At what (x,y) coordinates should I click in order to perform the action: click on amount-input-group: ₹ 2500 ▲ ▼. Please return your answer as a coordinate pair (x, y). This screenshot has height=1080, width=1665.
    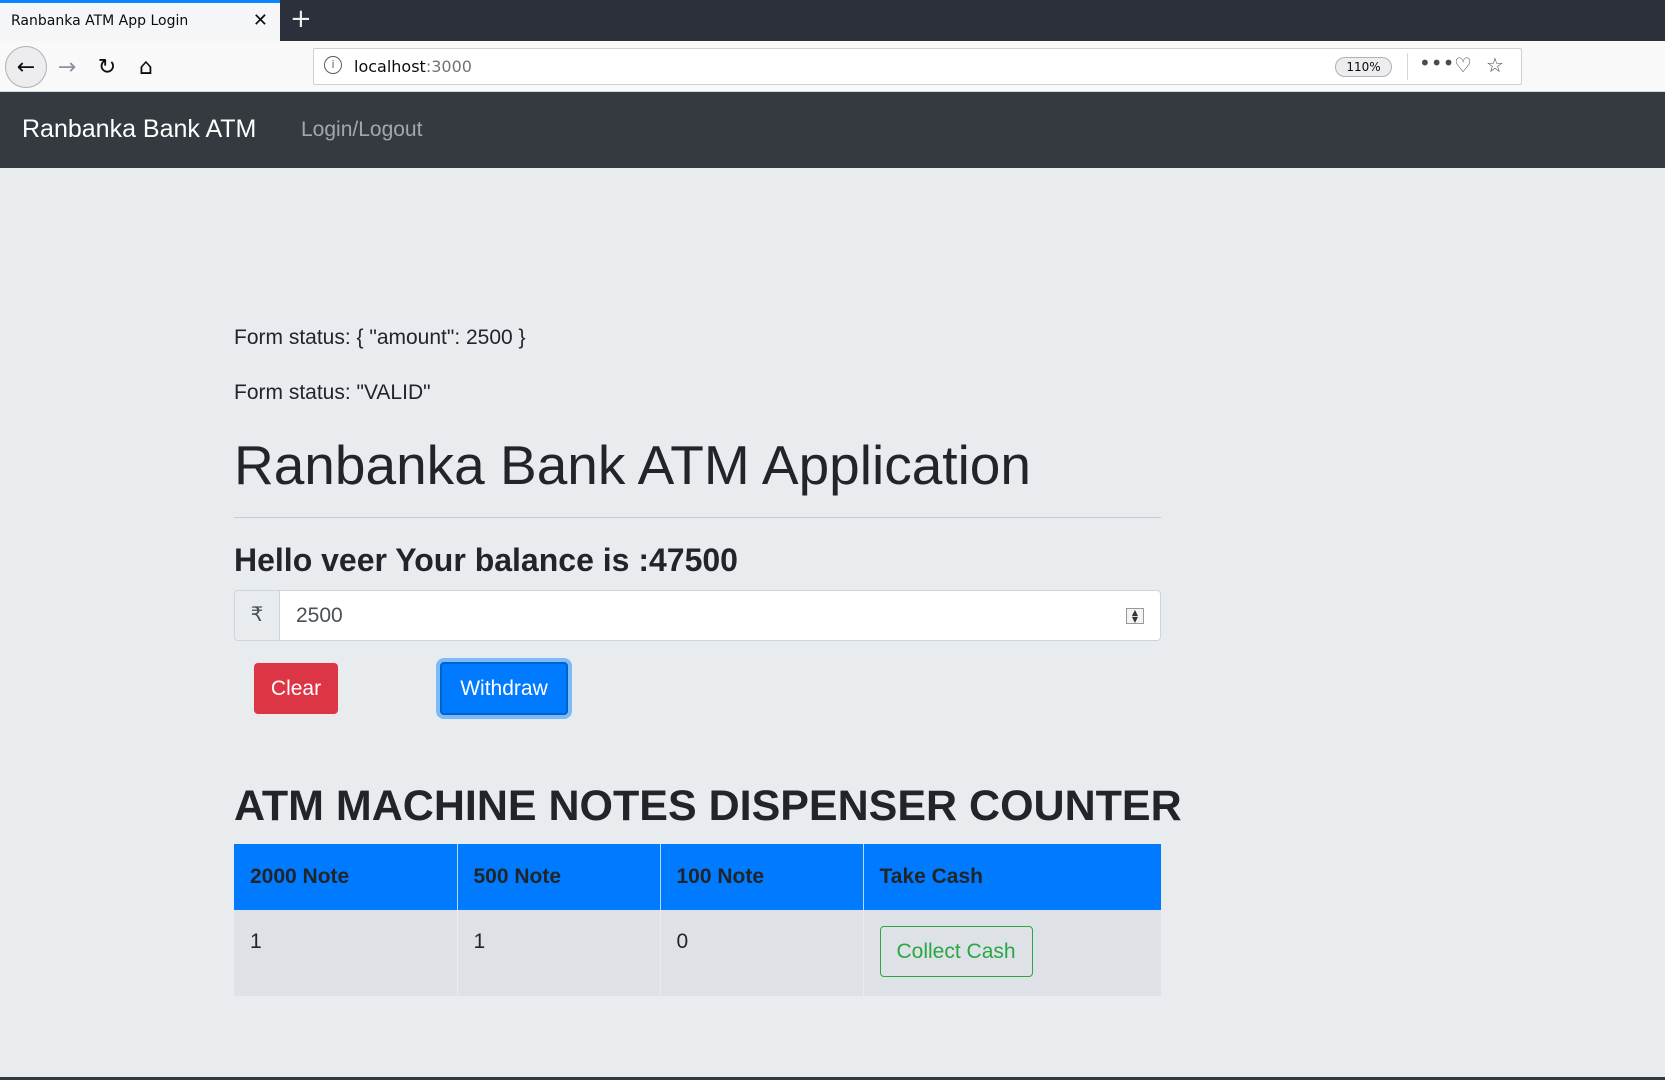
    Looking at the image, I should click on (697, 615).